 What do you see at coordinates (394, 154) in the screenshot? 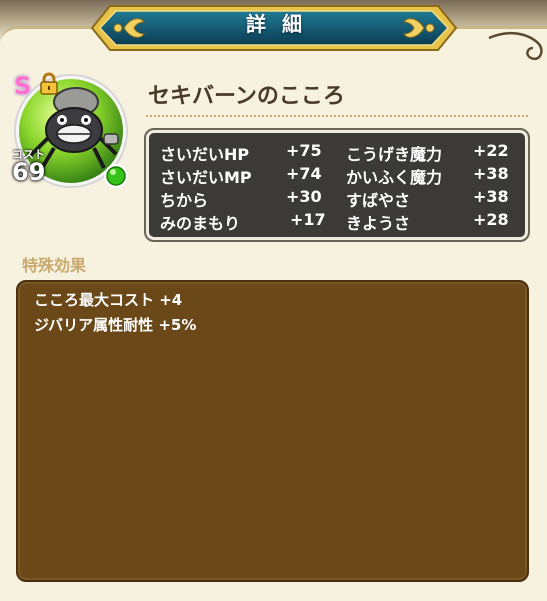
I see `stat-label: こうげき魔力` at bounding box center [394, 154].